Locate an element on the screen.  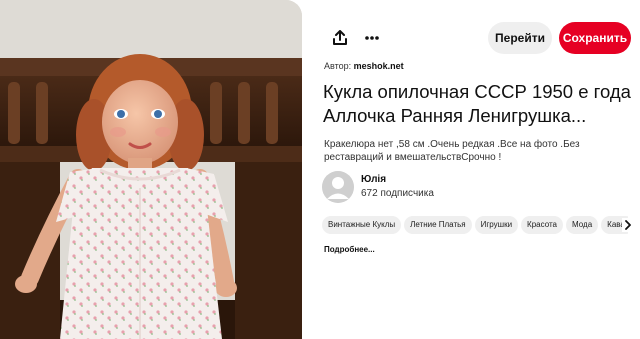
user-name: Юлія is located at coordinates (373, 179).